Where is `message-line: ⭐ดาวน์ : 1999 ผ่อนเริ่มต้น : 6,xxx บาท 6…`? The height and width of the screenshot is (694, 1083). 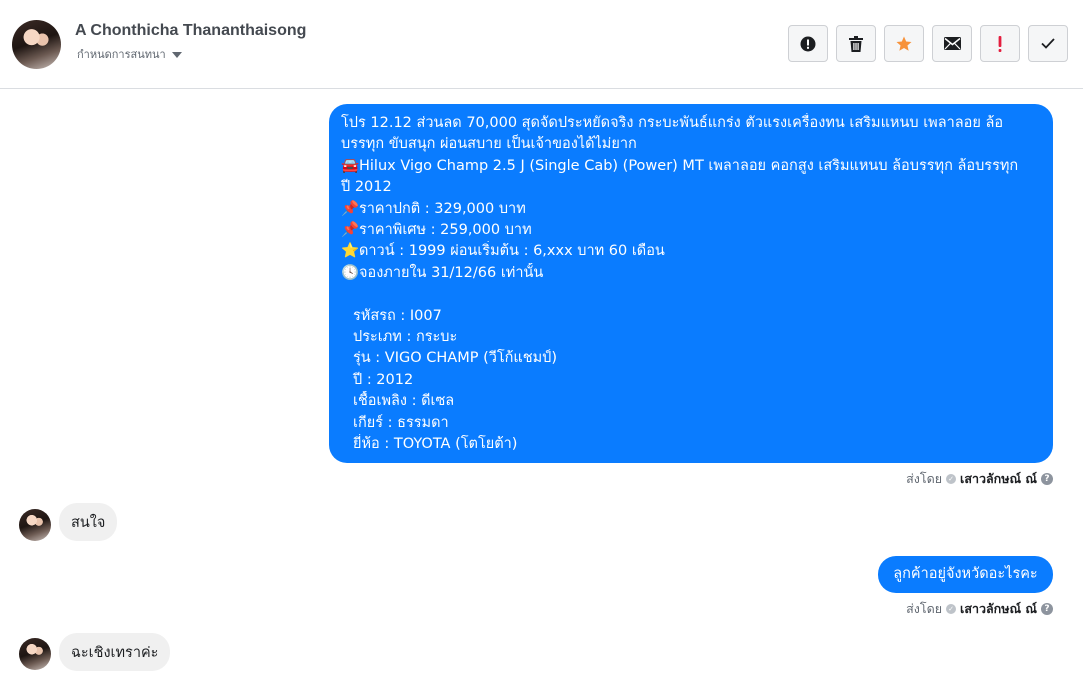
message-line: ⭐ดาวน์ : 1999 ผ่อนเริ่มต้น : 6,xxx บาท 6… is located at coordinates (691, 251).